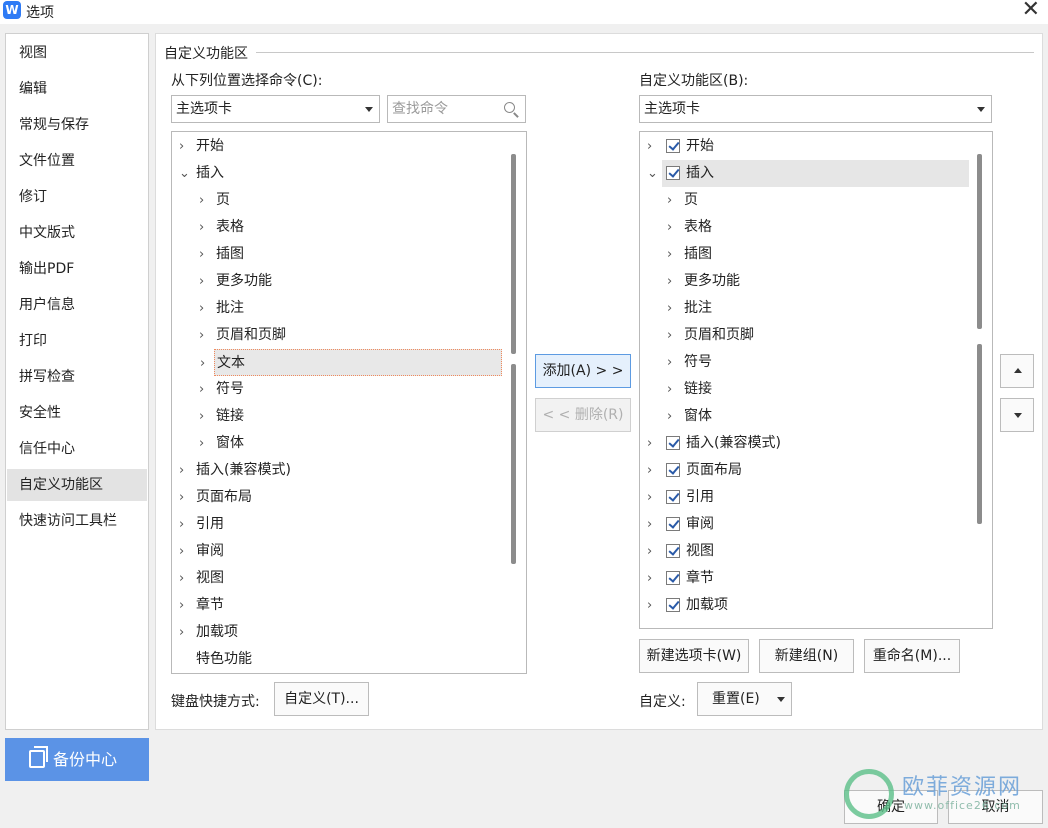 The image size is (1048, 828). I want to click on sidebar-item: 自定义功能区, so click(77, 485).